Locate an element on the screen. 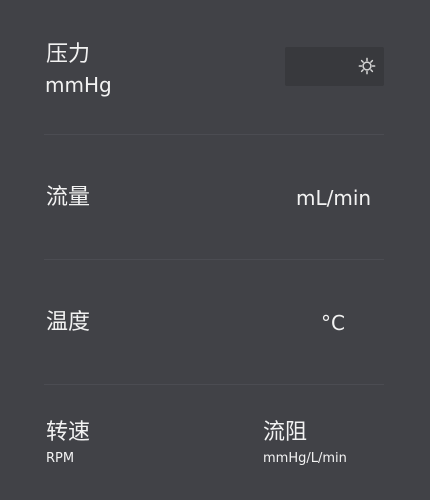 The image size is (430, 500). pressure-unit: mmHg is located at coordinates (78, 85).